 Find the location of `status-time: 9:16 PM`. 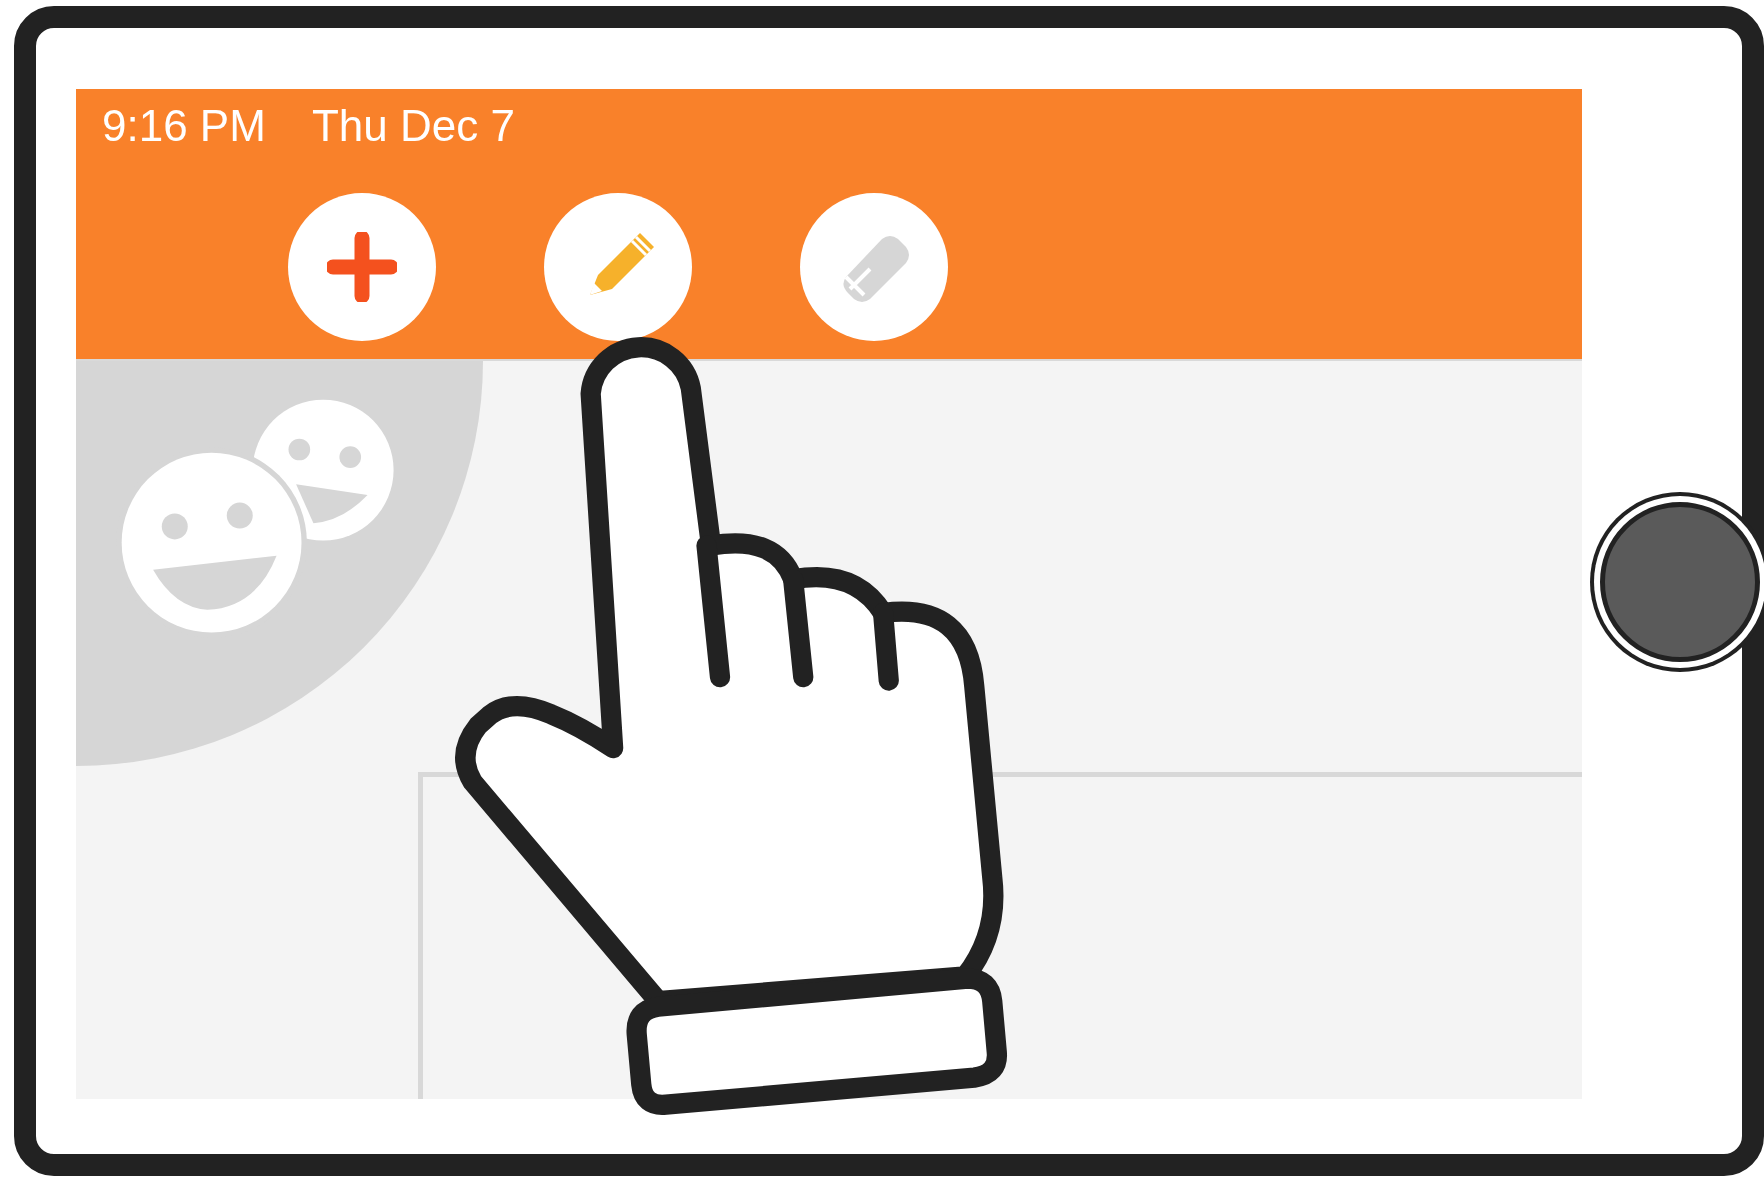

status-time: 9:16 PM is located at coordinates (184, 126).